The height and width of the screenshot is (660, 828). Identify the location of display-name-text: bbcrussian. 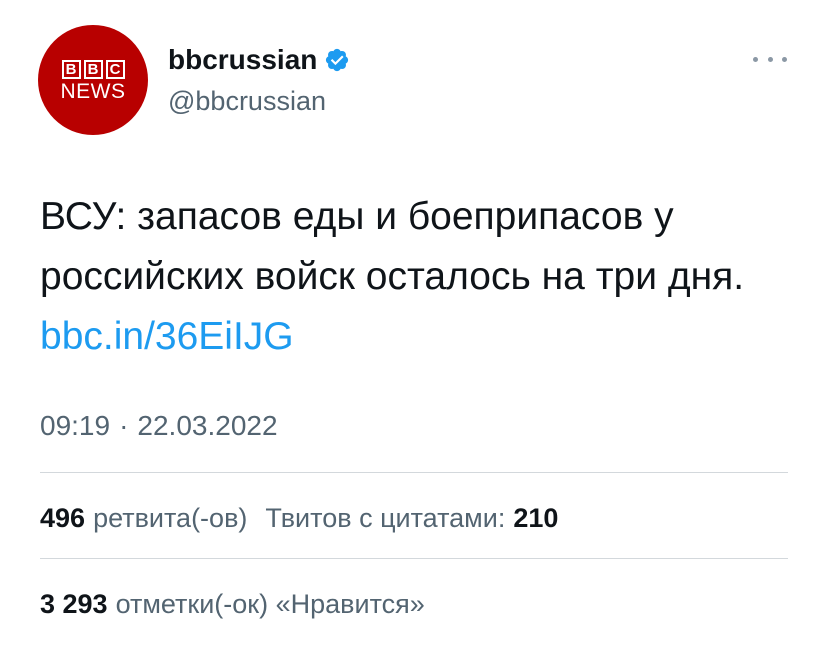
(243, 59).